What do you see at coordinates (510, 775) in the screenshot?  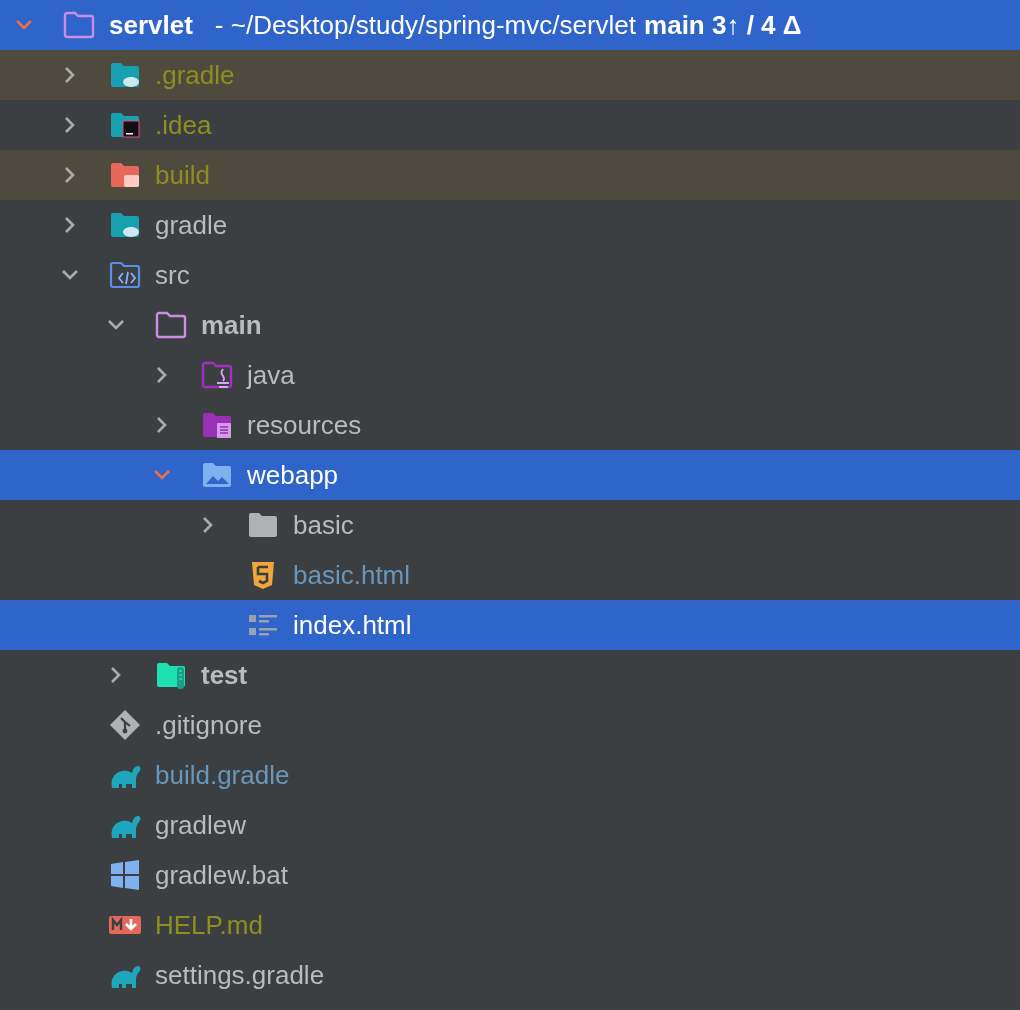 I see `tree-row: build.gradle` at bounding box center [510, 775].